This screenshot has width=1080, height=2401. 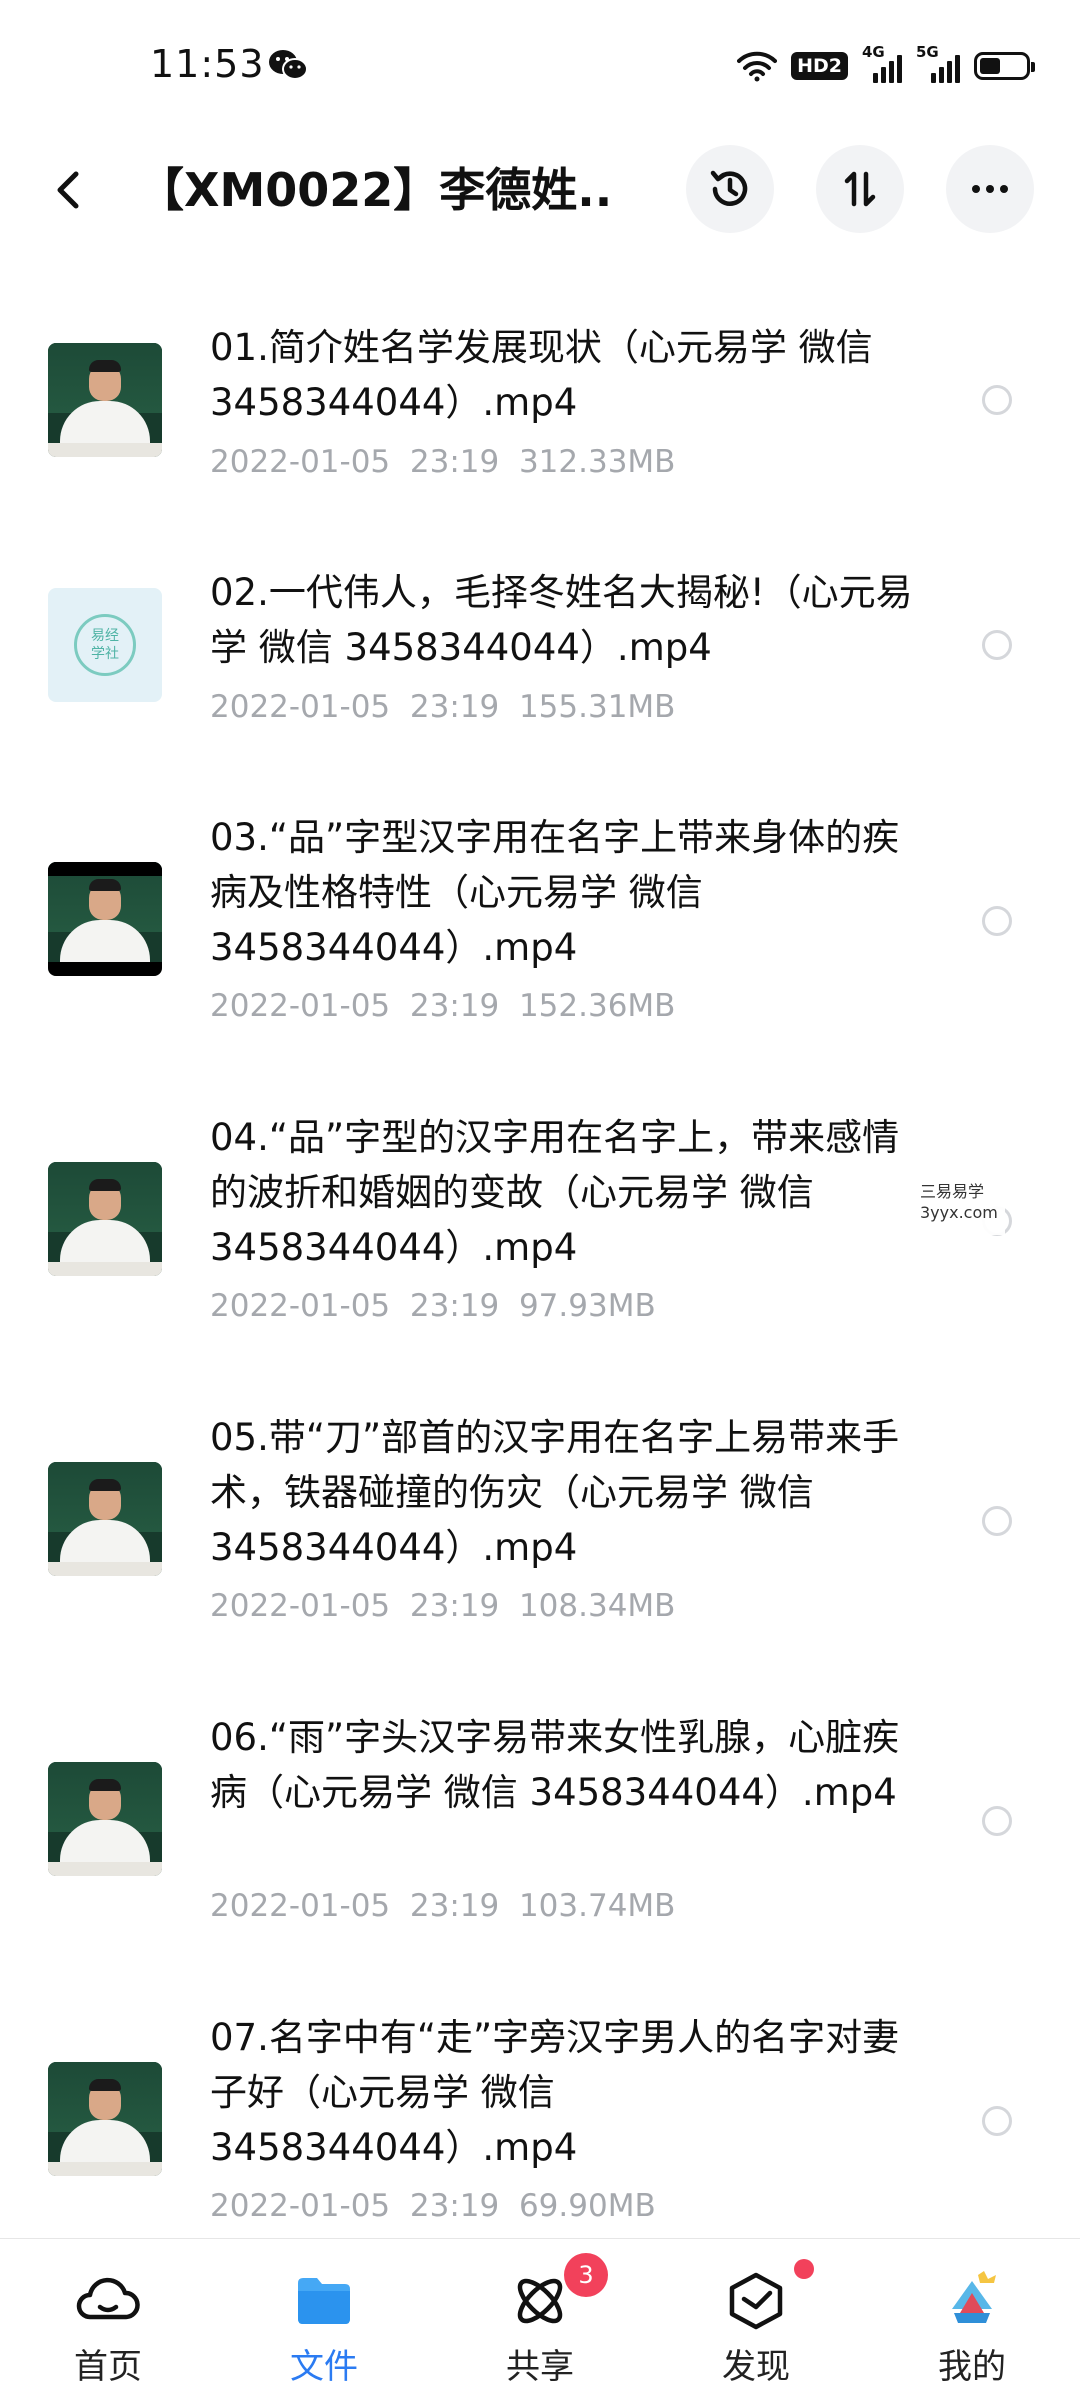 I want to click on signal-label-4g: 4G, so click(x=873, y=52).